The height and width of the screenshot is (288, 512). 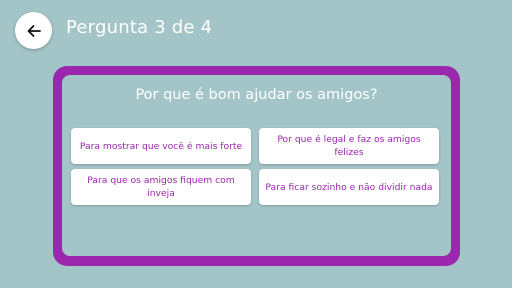 I want to click on answer-label: Para mostrar que você é mais forte, so click(x=161, y=146).